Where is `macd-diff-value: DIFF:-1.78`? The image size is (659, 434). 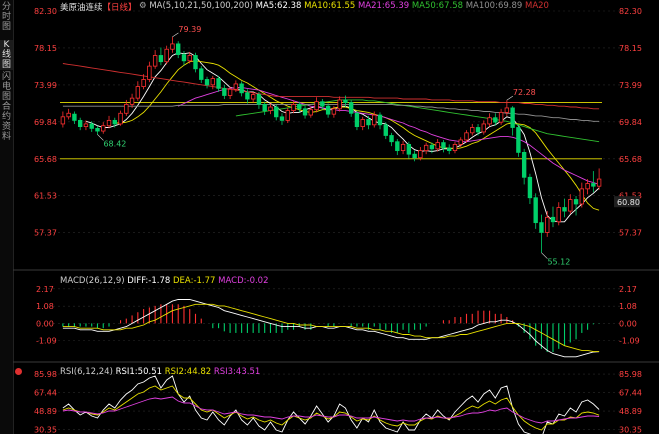 macd-diff-value: DIFF:-1.78 is located at coordinates (149, 281).